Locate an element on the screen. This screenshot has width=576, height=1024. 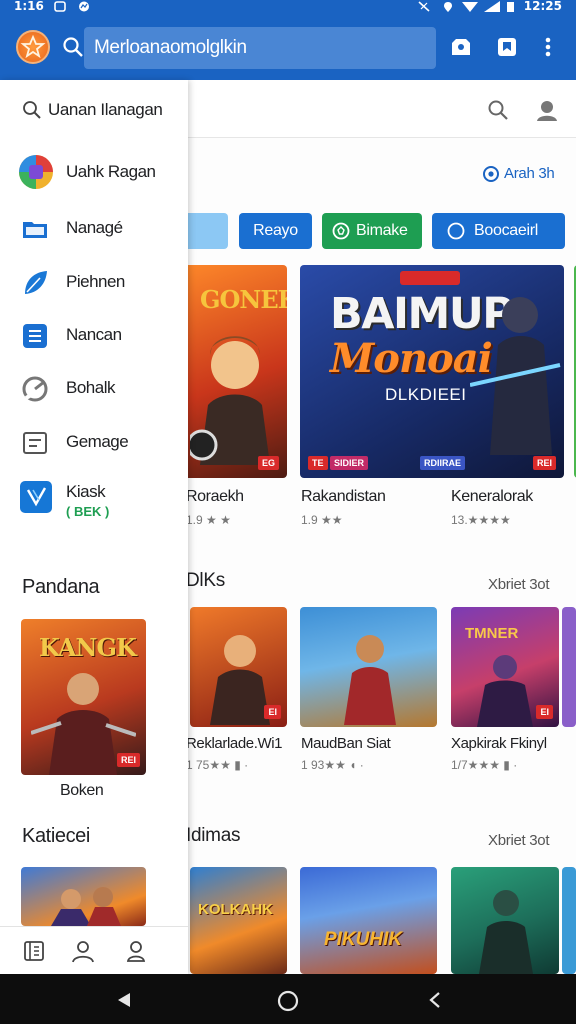
drawer-game-card is located at coordinates (83, 896).